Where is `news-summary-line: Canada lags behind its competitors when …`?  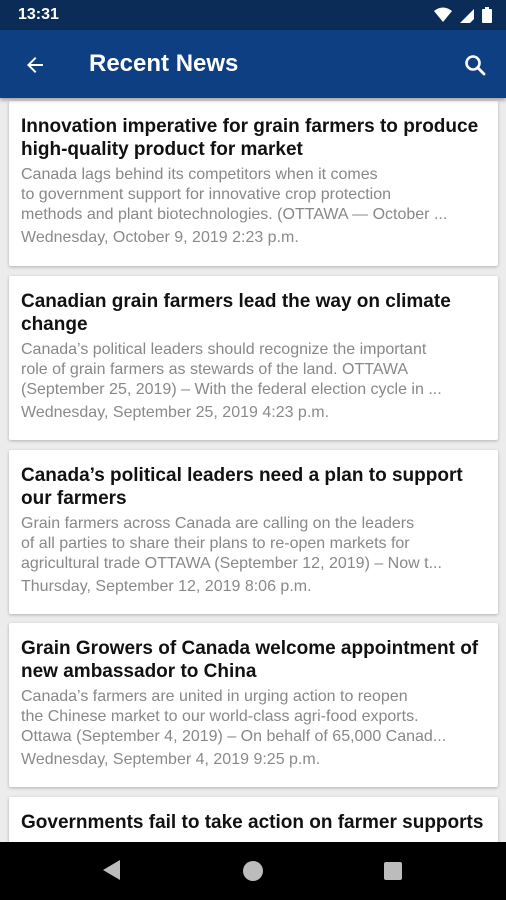 news-summary-line: Canada lags behind its competitors when … is located at coordinates (199, 174).